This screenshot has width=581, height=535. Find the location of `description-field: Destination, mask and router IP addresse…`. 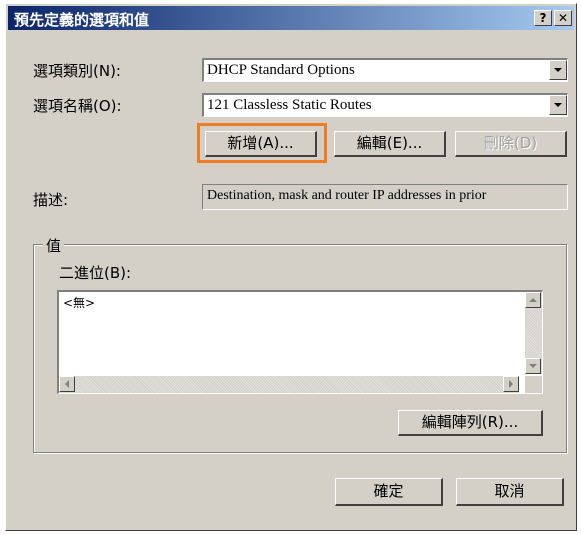

description-field: Destination, mask and router IP addresse… is located at coordinates (385, 197).